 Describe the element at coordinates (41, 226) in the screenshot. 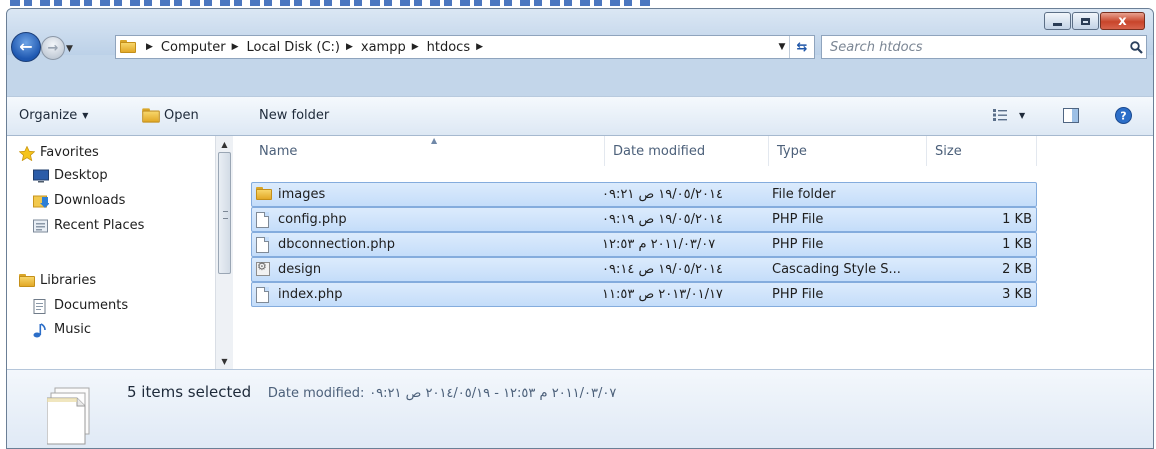

I see `recent-places-icon` at that location.